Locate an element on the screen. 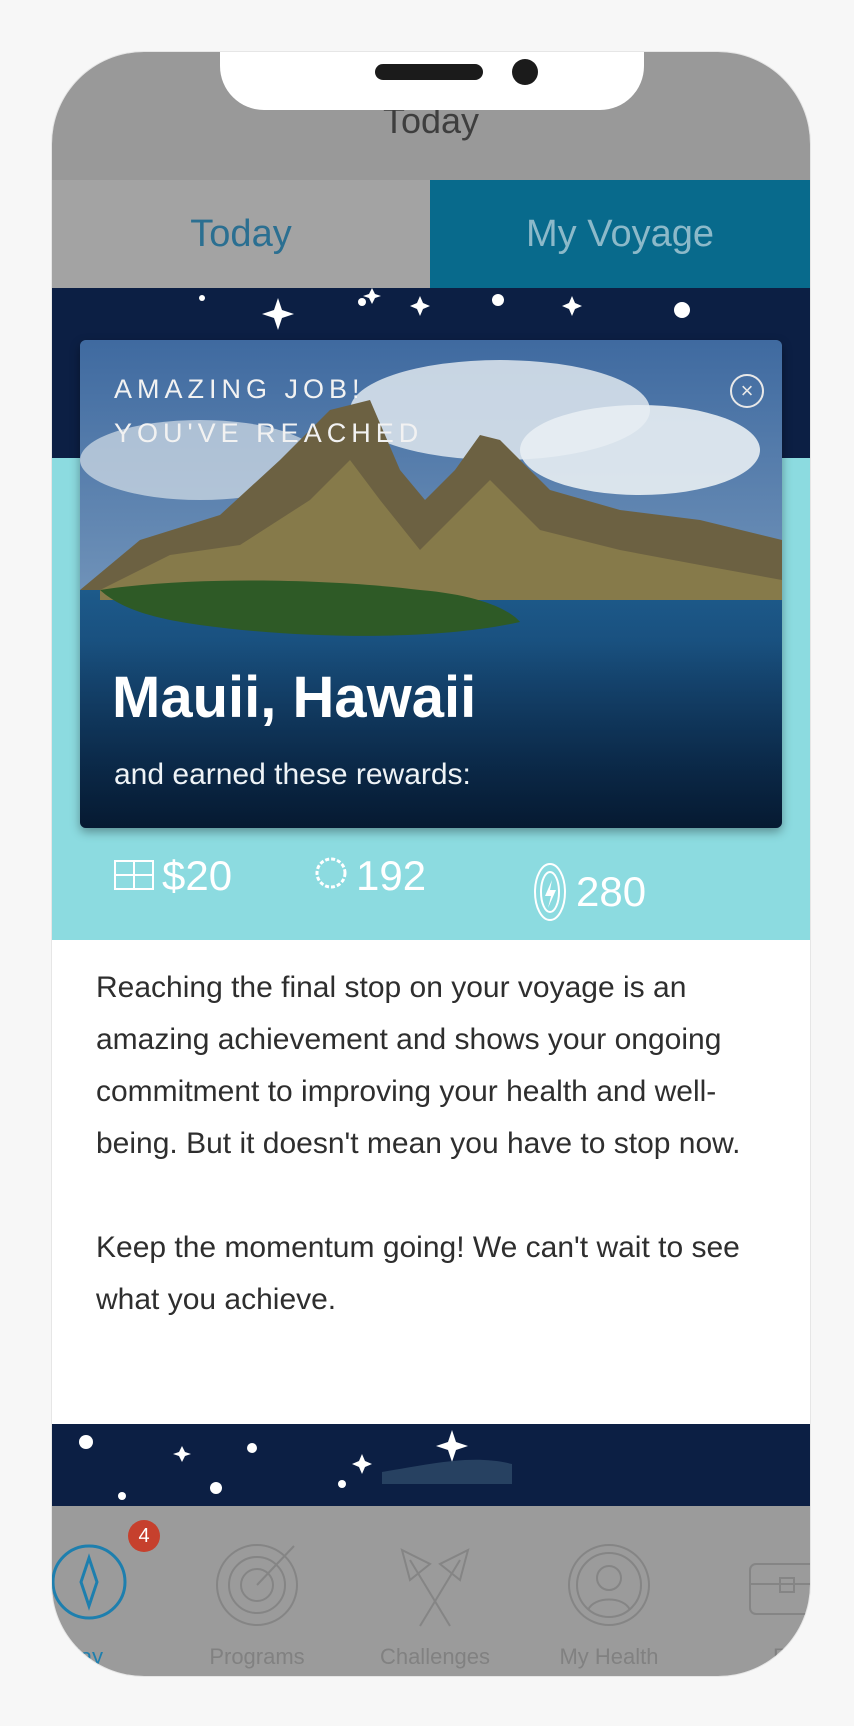 The height and width of the screenshot is (1726, 854). nav-item-rewards: Re is located at coordinates (756, 1591).